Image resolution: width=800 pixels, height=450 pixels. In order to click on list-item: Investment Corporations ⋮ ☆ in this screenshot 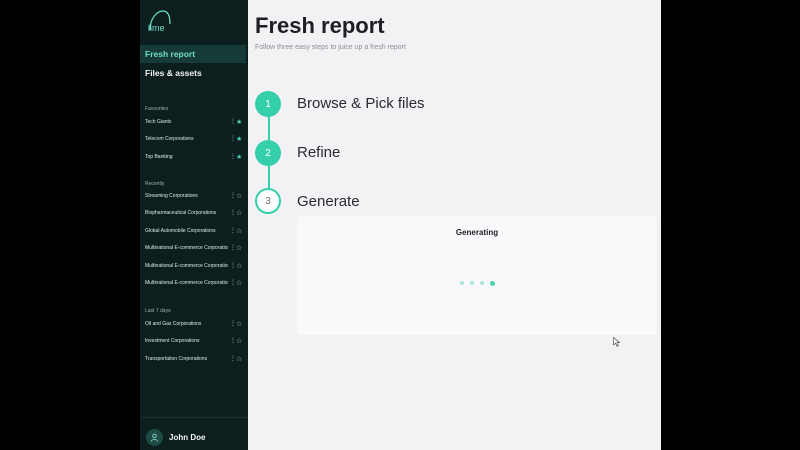, I will do `click(194, 341)`.